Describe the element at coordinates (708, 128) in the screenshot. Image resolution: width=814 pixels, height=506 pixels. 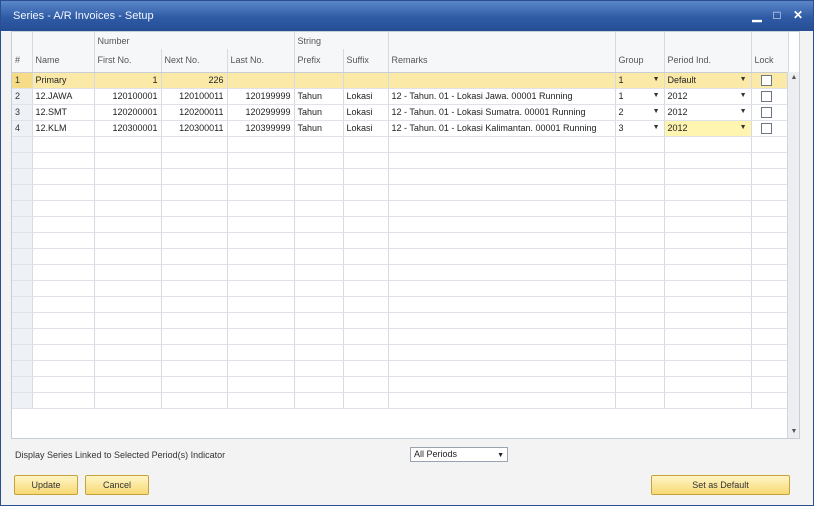
I see `cell-period-ind: 2012 ▼` at that location.